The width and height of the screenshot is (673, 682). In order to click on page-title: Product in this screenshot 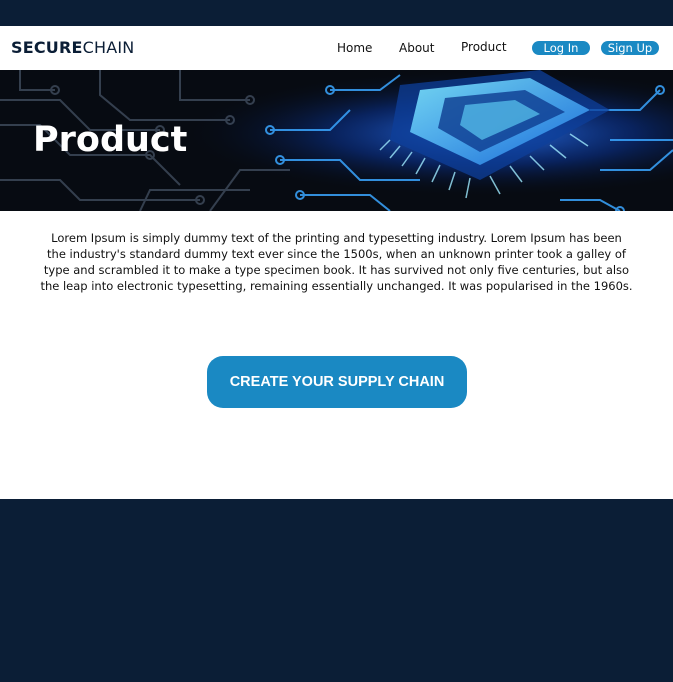, I will do `click(110, 140)`.